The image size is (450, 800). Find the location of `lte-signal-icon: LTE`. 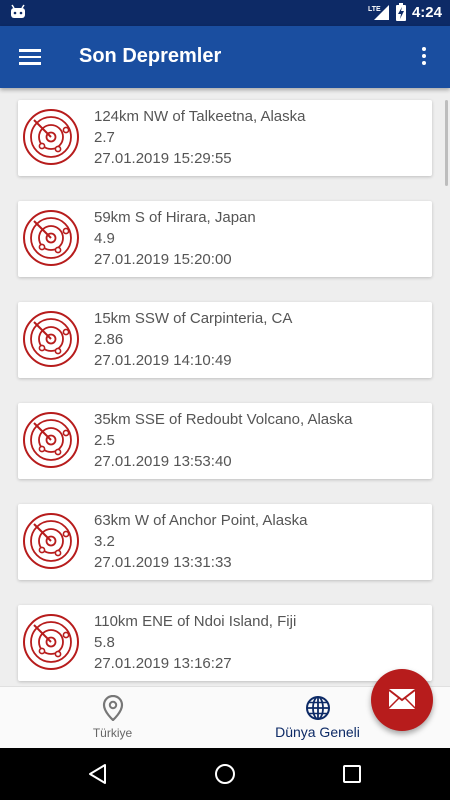

lte-signal-icon: LTE is located at coordinates (378, 12).